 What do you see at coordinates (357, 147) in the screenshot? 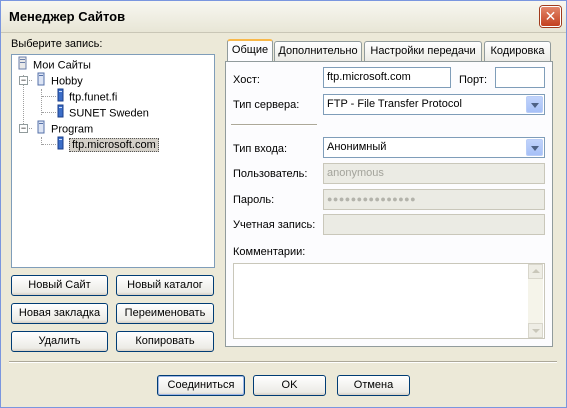
I see `logon-type-value: Анонимный` at bounding box center [357, 147].